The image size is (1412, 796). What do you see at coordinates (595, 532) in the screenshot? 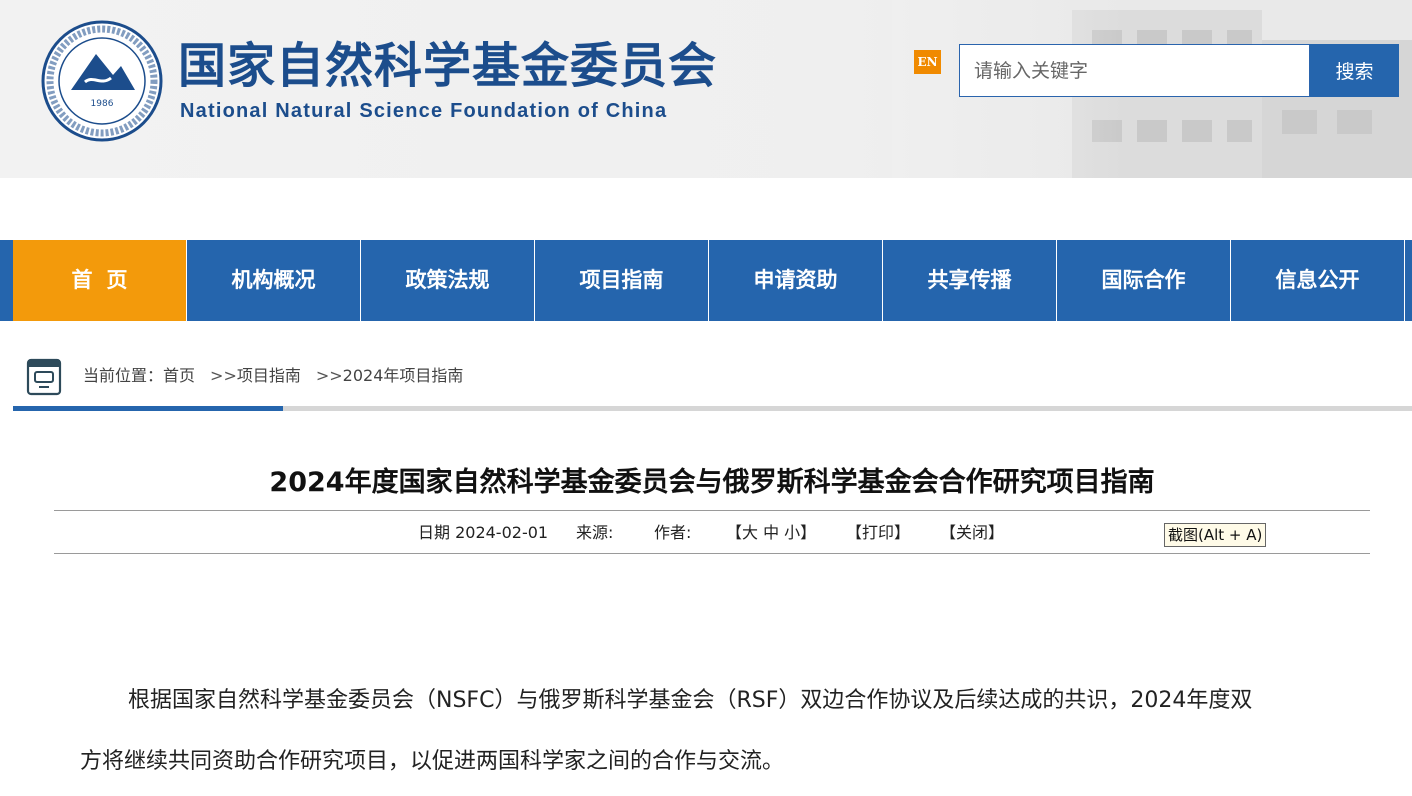
I see `article-source: 来源:` at bounding box center [595, 532].